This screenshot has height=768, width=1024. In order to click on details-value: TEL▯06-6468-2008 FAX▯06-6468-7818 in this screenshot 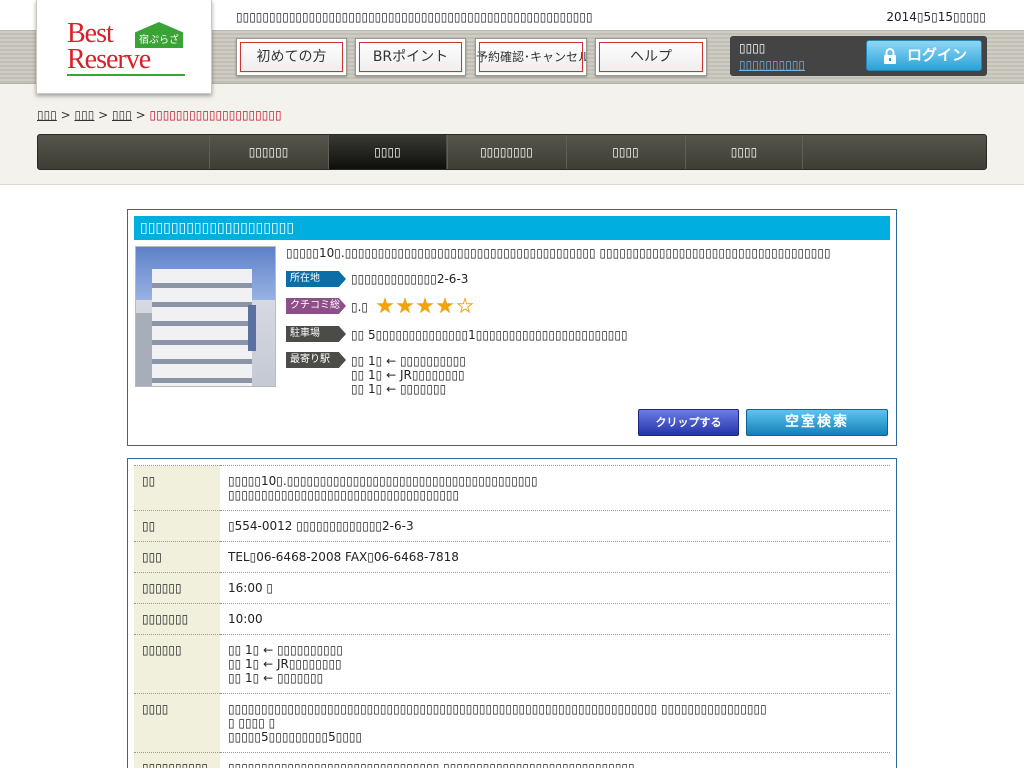, I will do `click(555, 557)`.